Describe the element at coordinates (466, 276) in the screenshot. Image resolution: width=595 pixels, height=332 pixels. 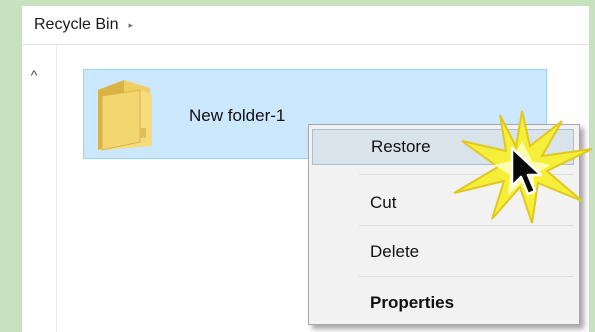
I see `menu-separator` at that location.